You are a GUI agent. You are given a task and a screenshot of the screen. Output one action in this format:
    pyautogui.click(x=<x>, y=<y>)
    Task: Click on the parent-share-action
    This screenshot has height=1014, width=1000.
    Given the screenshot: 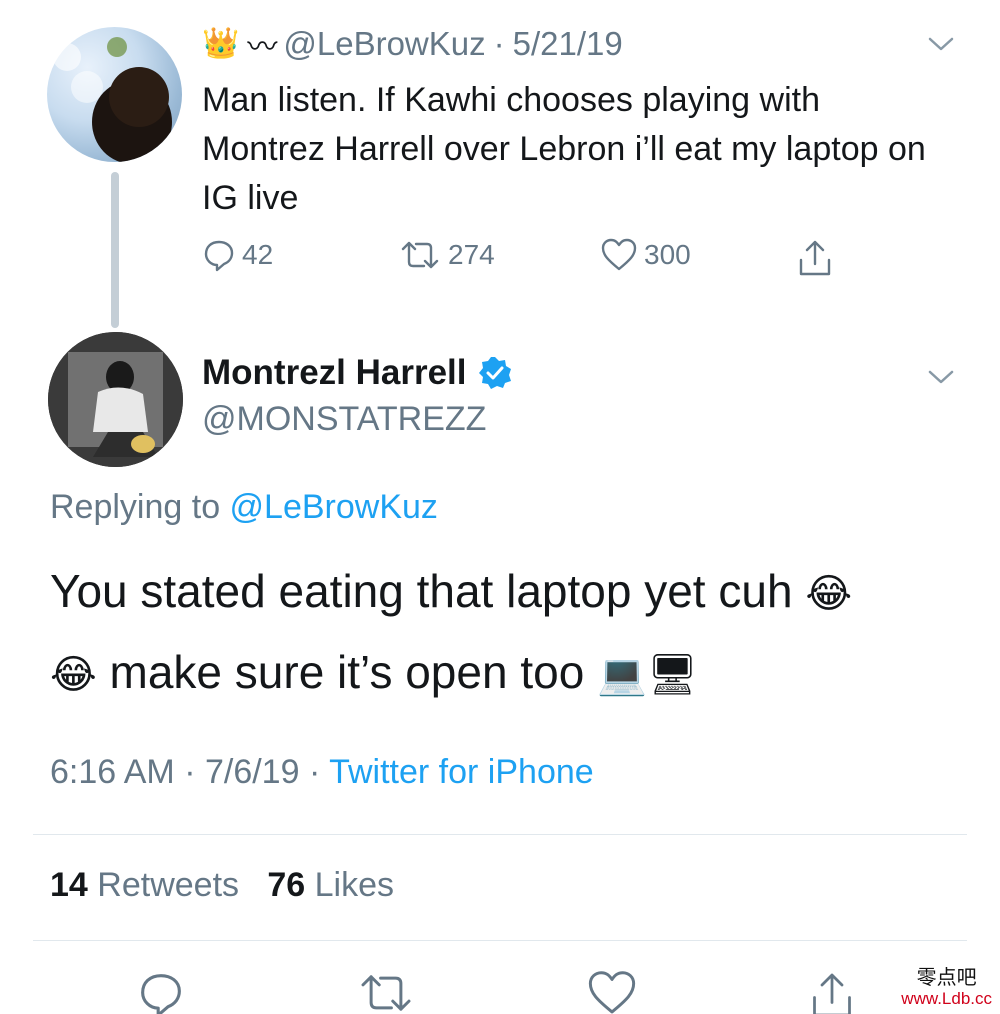 What is the action you would take?
    pyautogui.click(x=815, y=258)
    